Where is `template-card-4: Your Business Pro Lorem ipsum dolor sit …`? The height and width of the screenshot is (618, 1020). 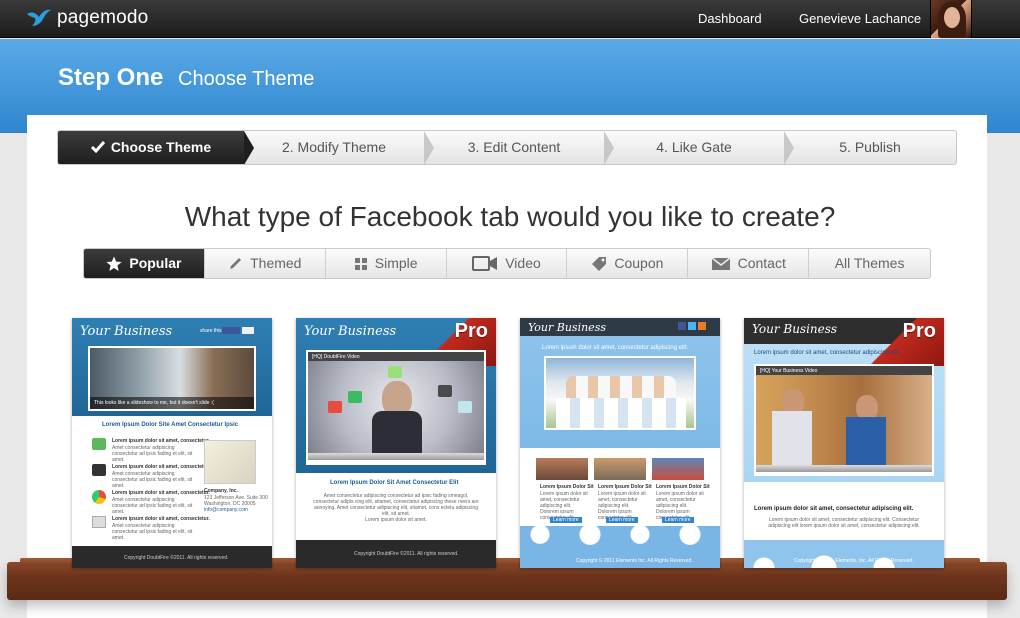 template-card-4: Your Business Pro Lorem ipsum dolor sit … is located at coordinates (844, 443).